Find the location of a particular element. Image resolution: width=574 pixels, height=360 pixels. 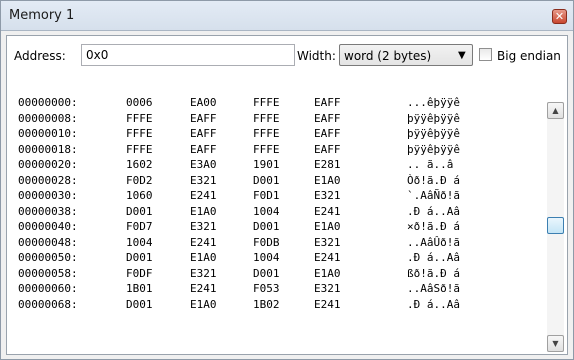

row-ascii: `.AâÑð!ã is located at coordinates (433, 195).